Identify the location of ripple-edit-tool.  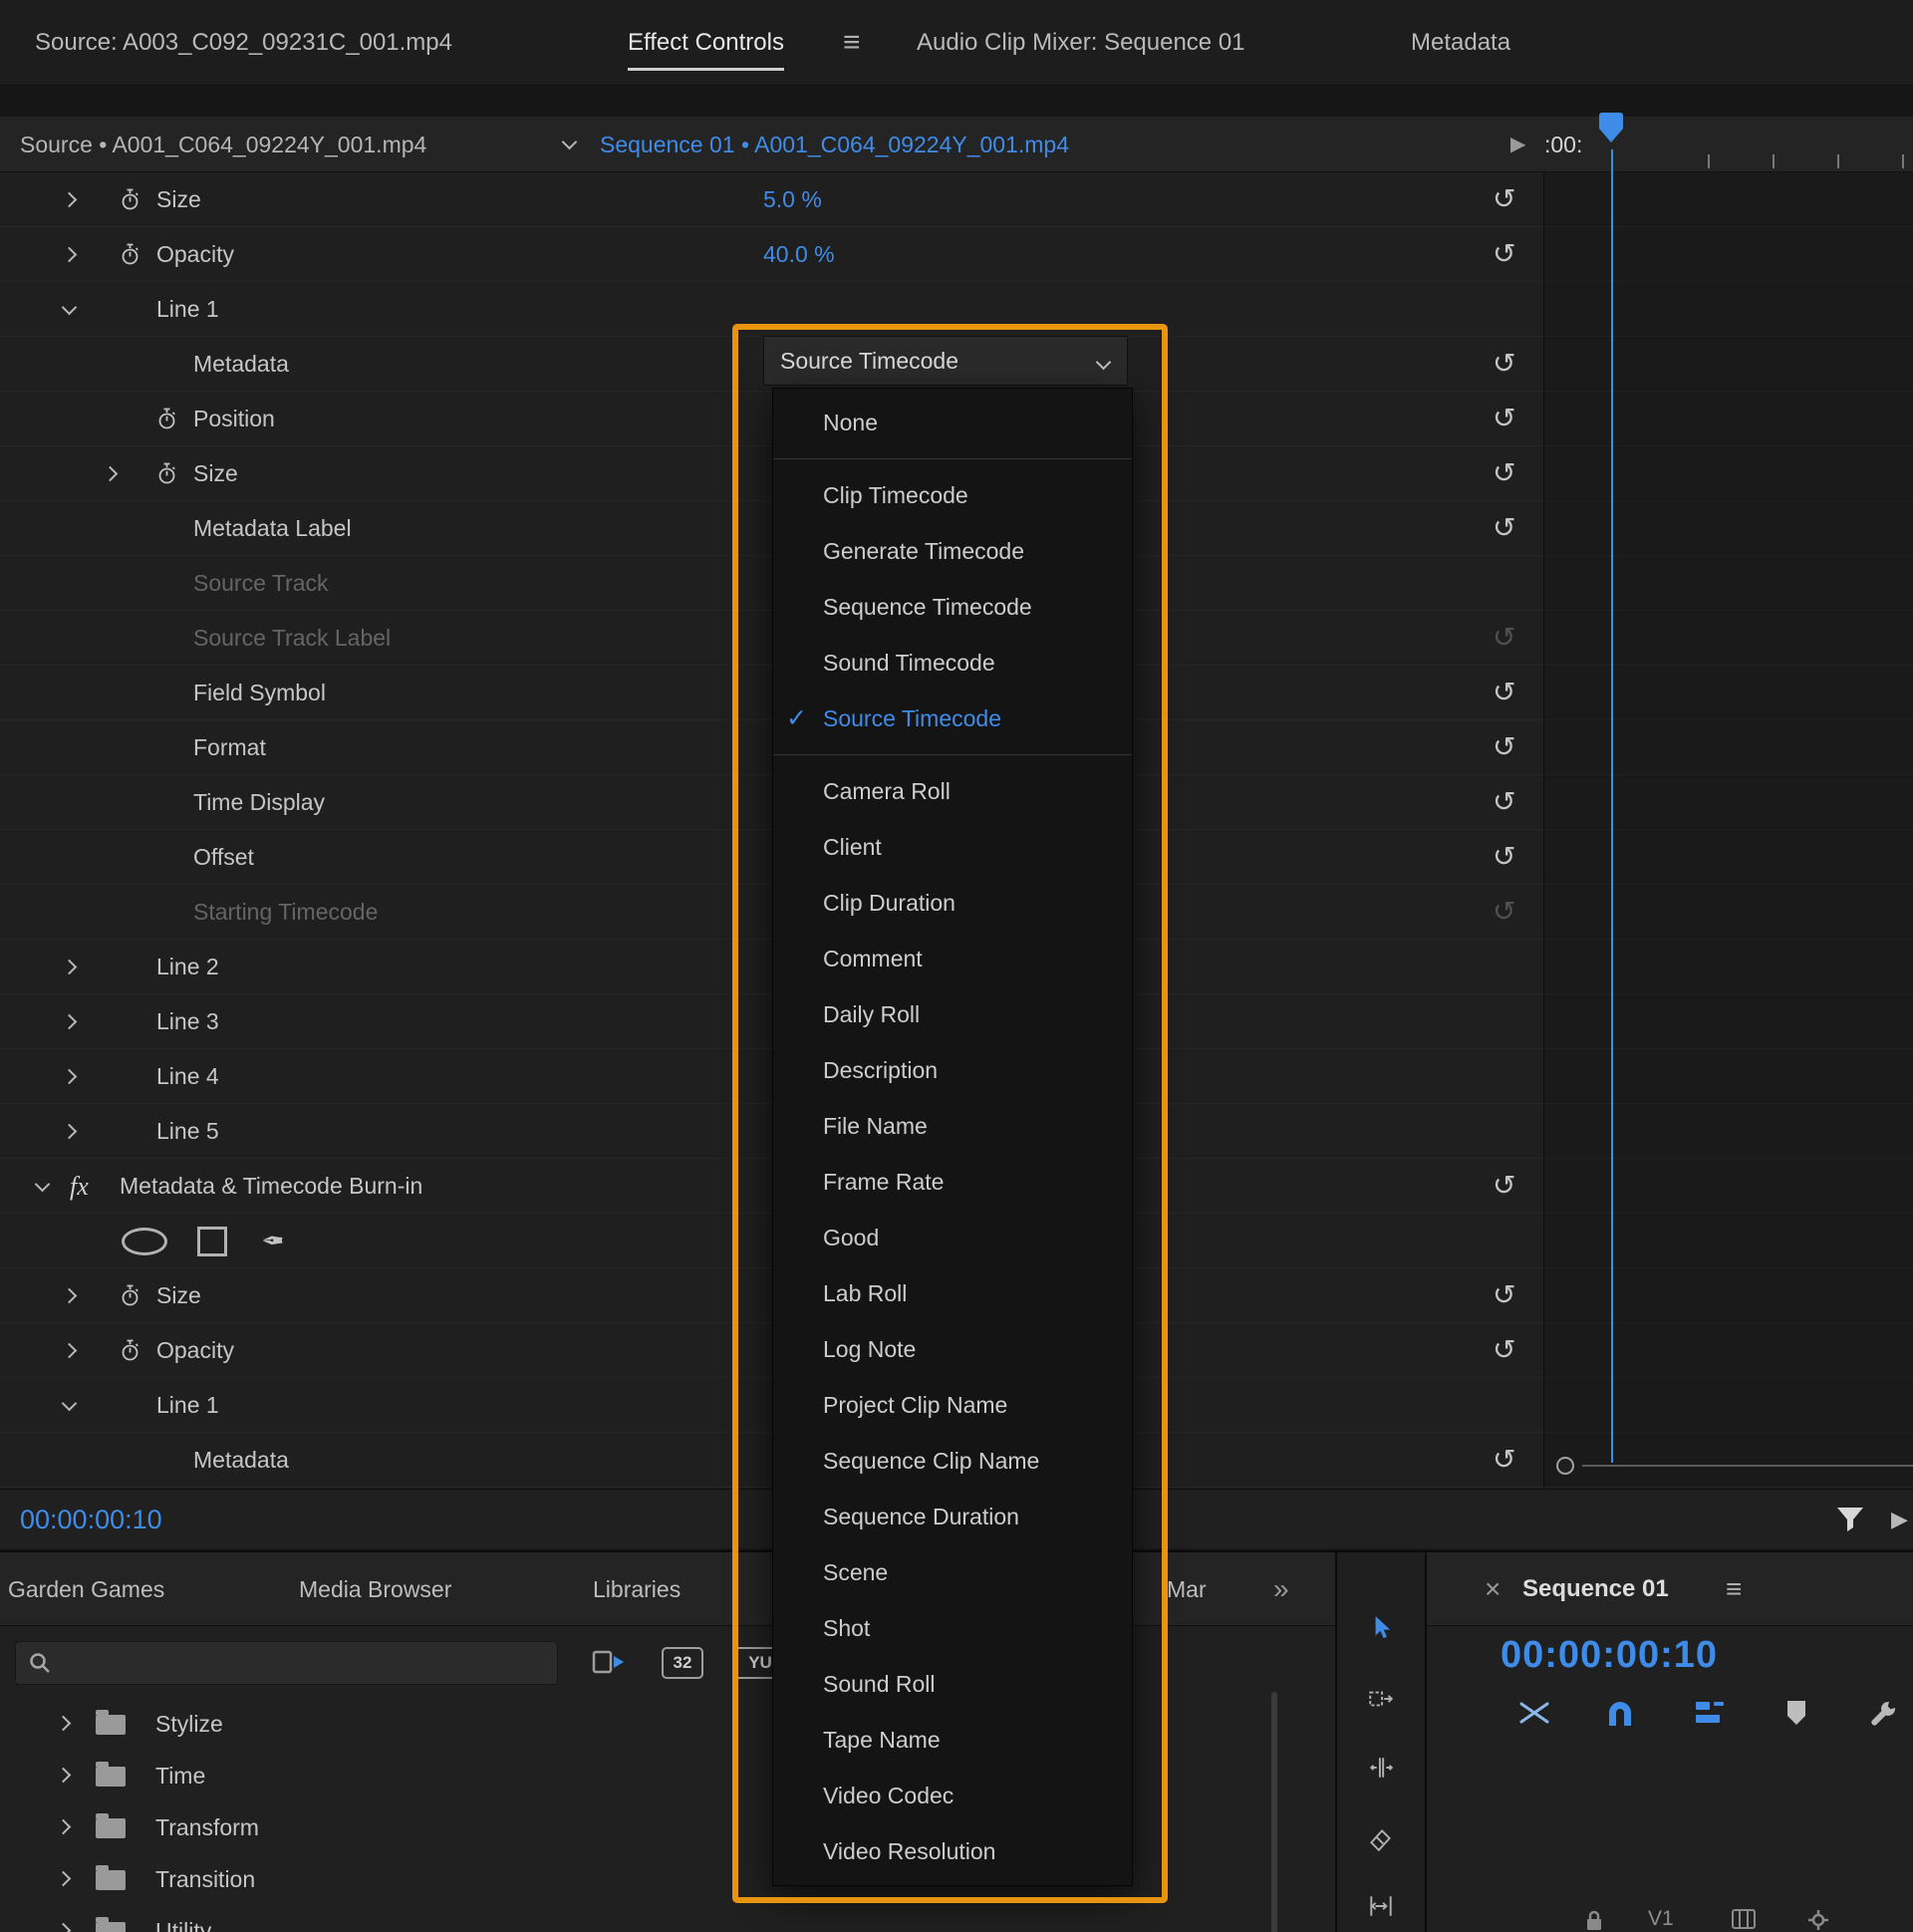
(1381, 1768).